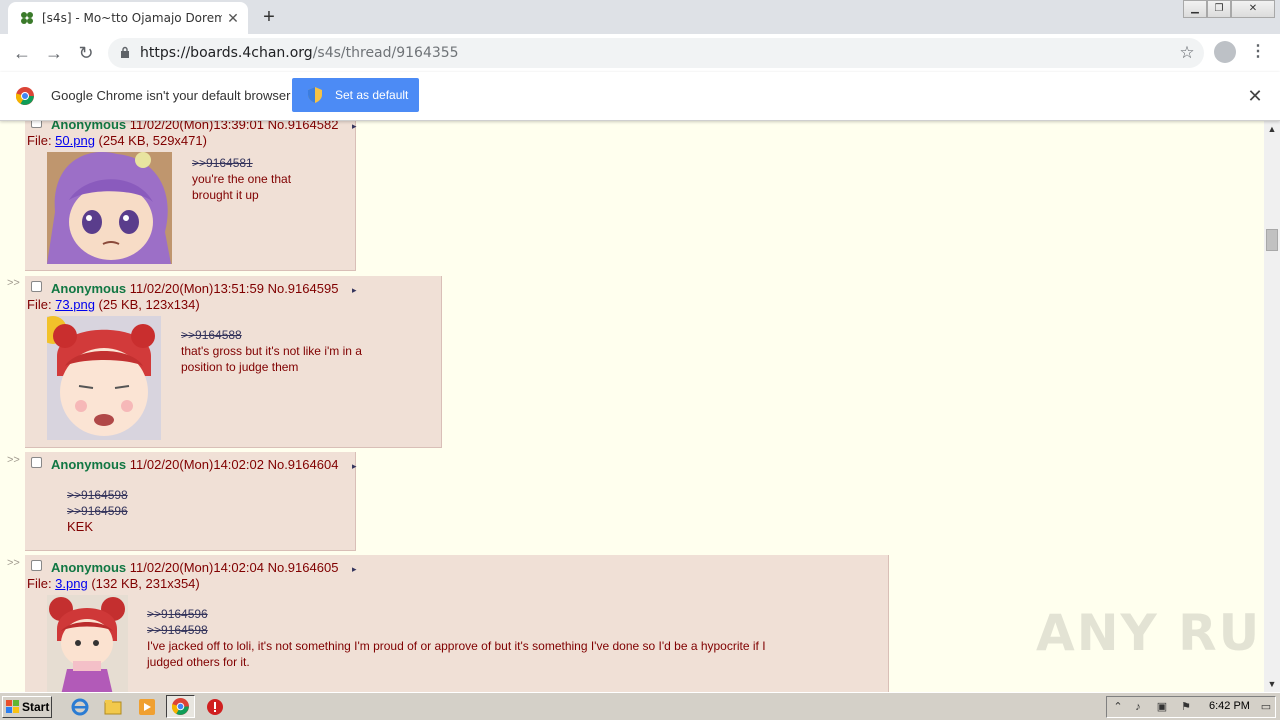 The image size is (1280, 720). What do you see at coordinates (54, 53) in the screenshot?
I see `forward-arrow-icon: →` at bounding box center [54, 53].